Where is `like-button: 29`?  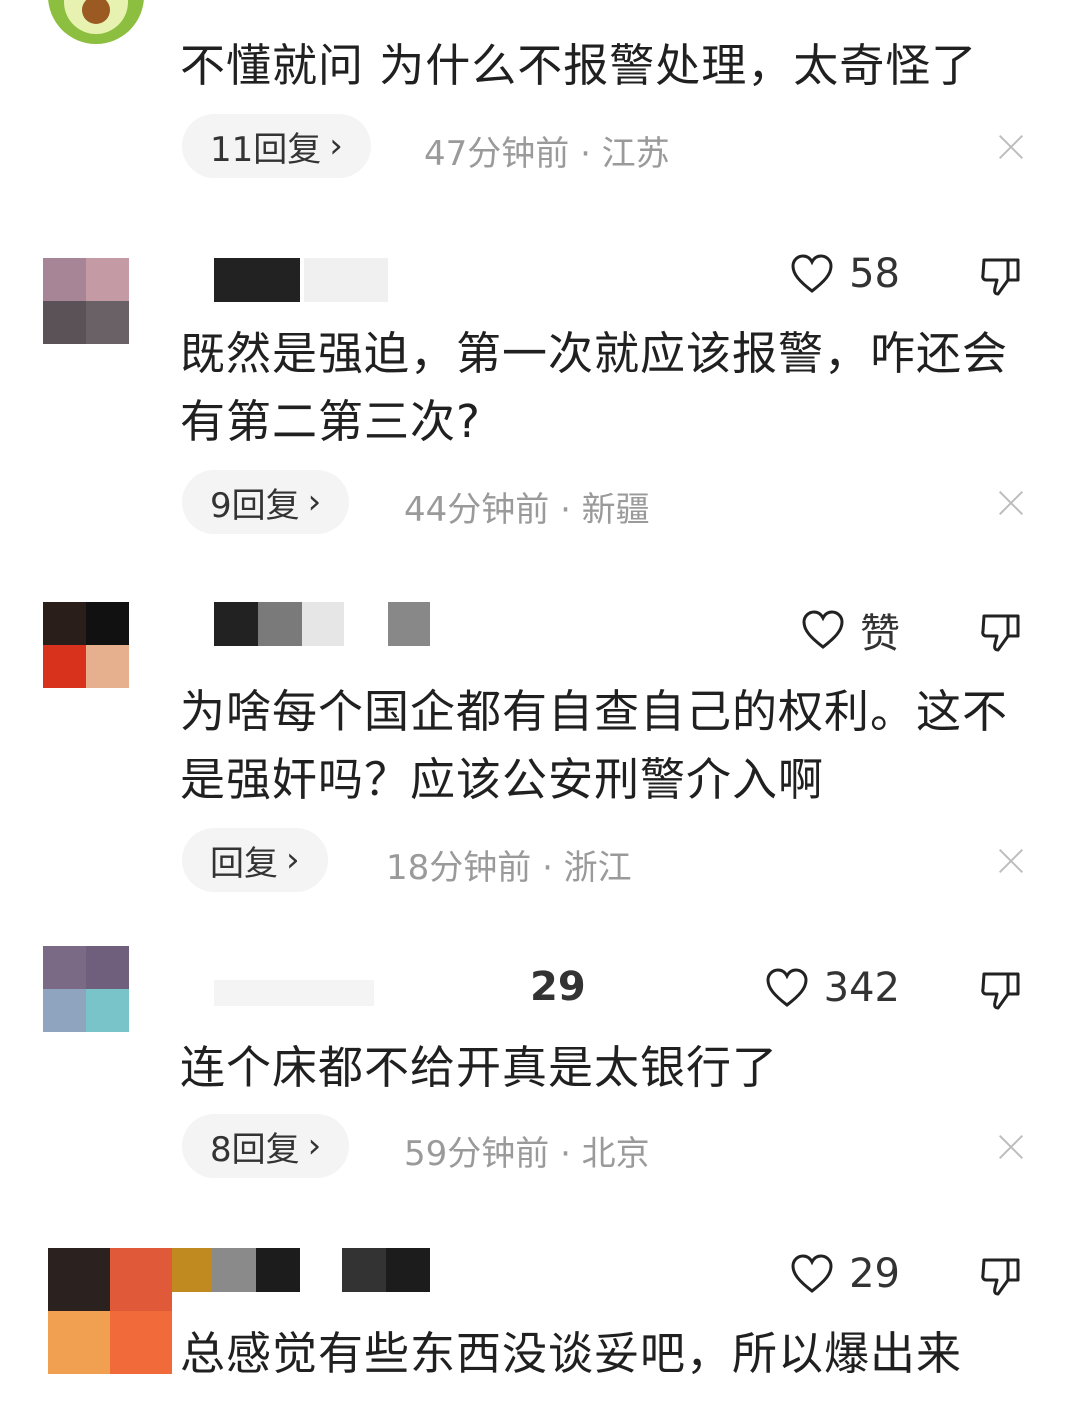 like-button: 29 is located at coordinates (844, 1274).